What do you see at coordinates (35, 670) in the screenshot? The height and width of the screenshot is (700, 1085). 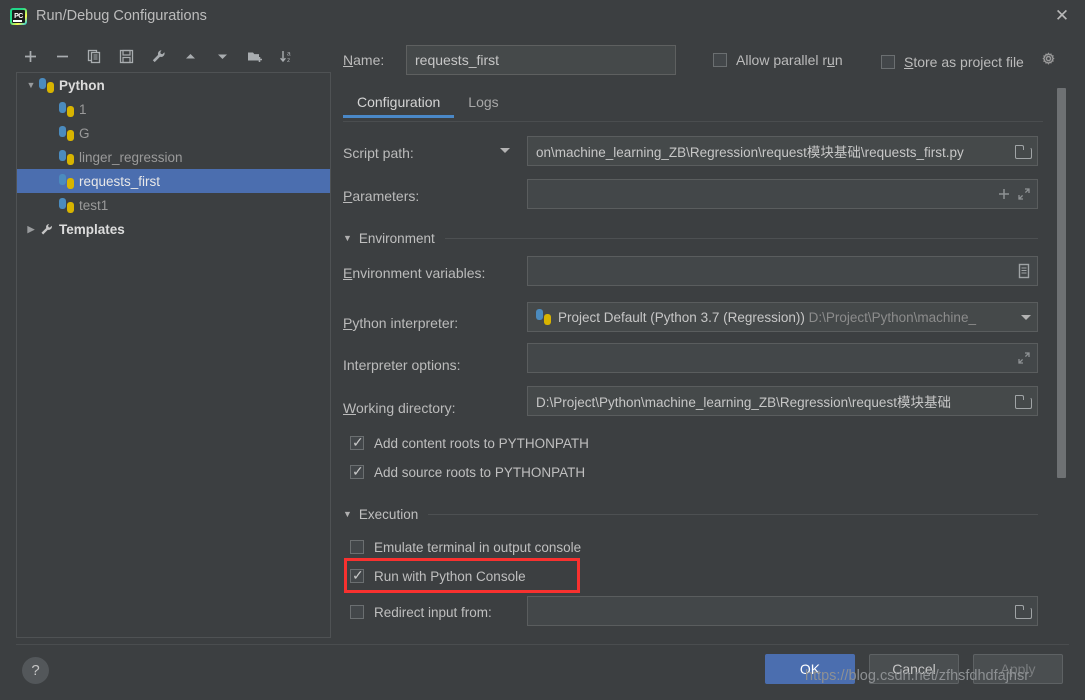 I see `help-button: ?` at bounding box center [35, 670].